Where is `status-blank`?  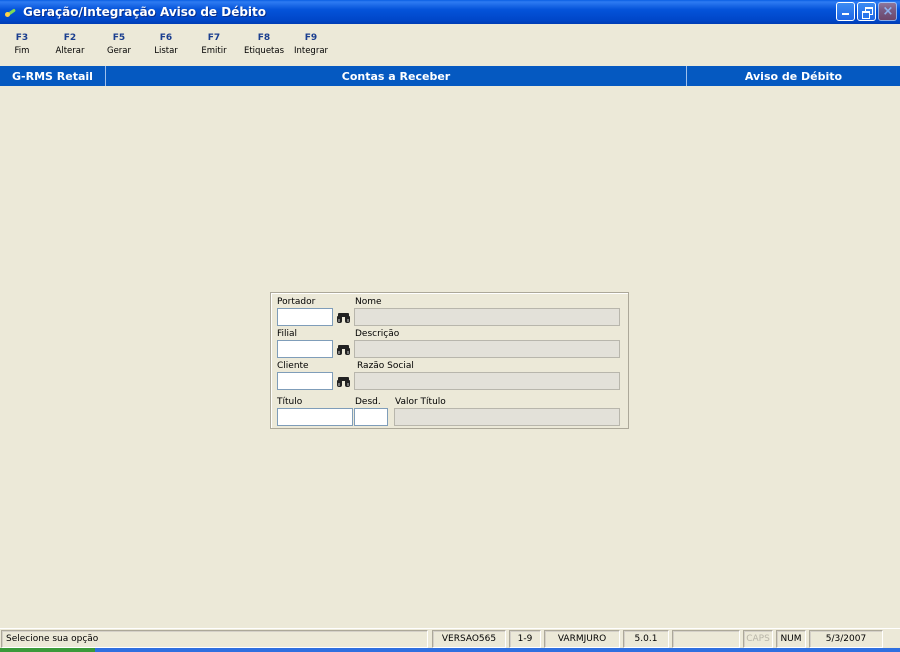
status-blank is located at coordinates (706, 639).